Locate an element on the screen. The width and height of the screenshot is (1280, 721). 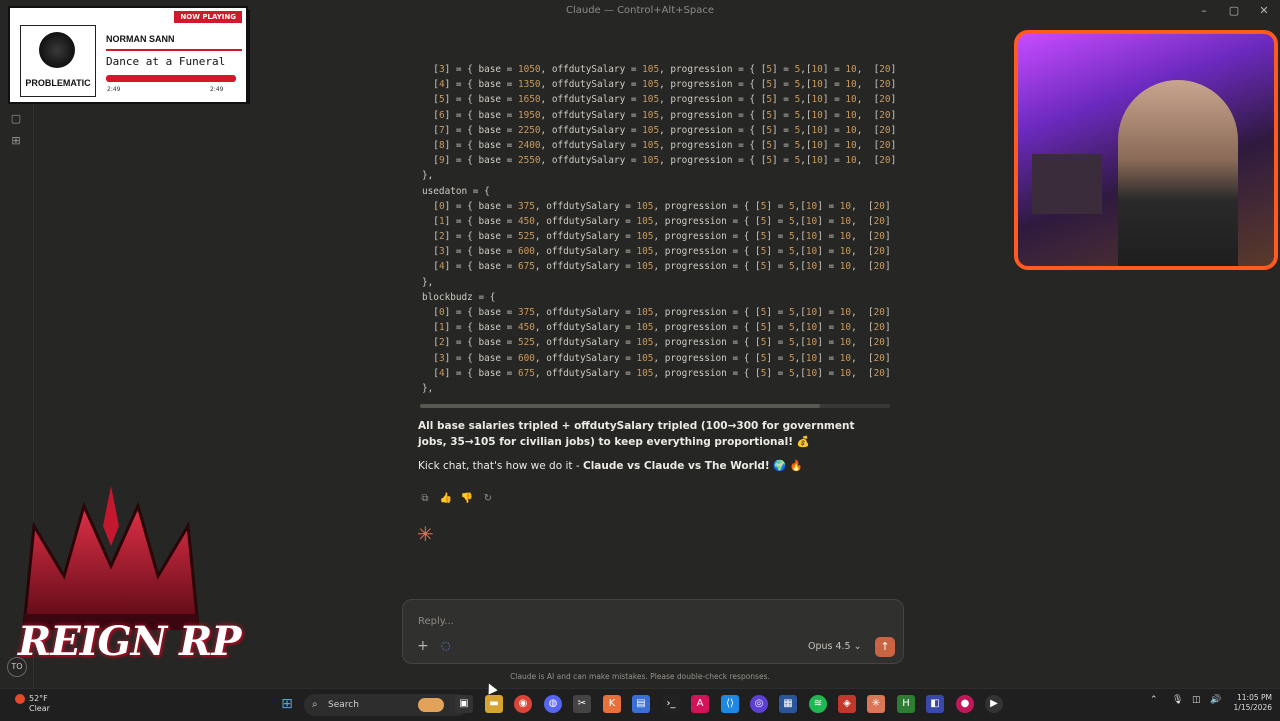
vscode-icon: ⟨⟩ is located at coordinates (730, 704).